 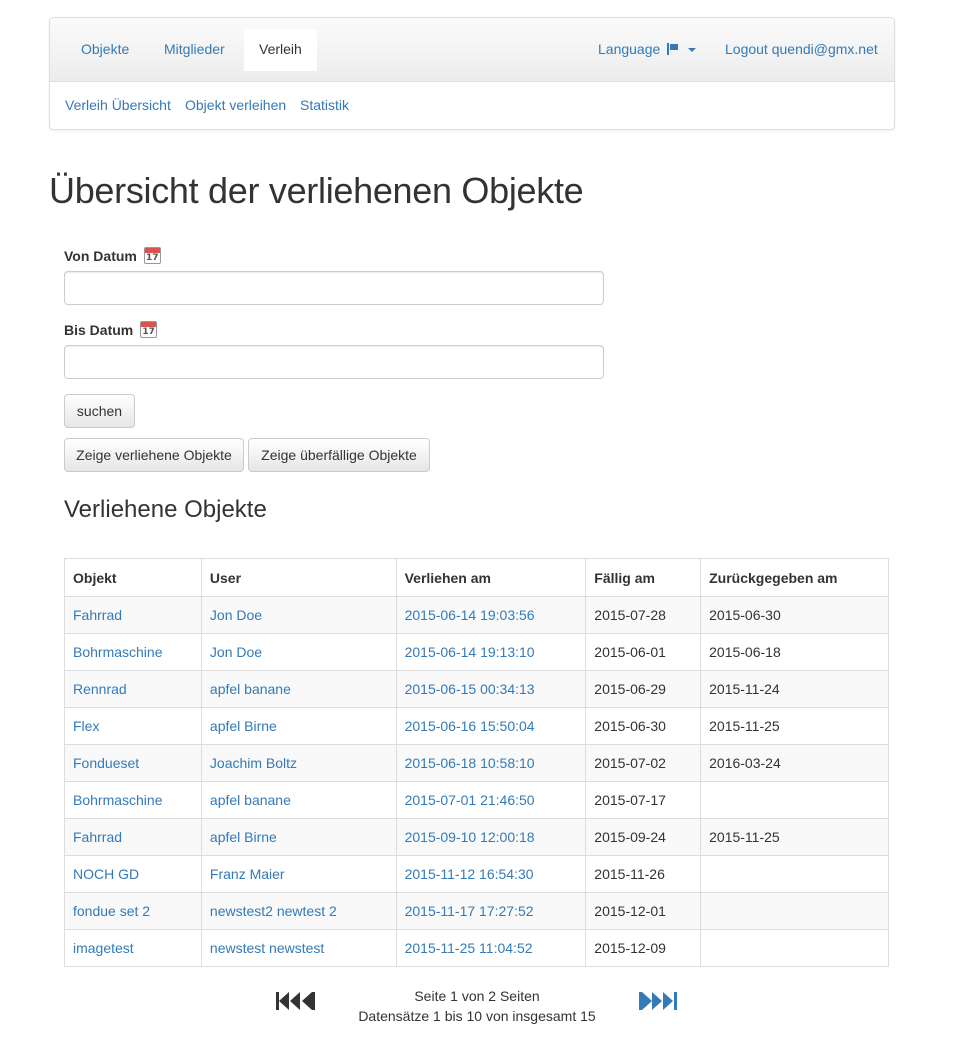 What do you see at coordinates (105, 49) in the screenshot?
I see `tab-objekte: Objekte` at bounding box center [105, 49].